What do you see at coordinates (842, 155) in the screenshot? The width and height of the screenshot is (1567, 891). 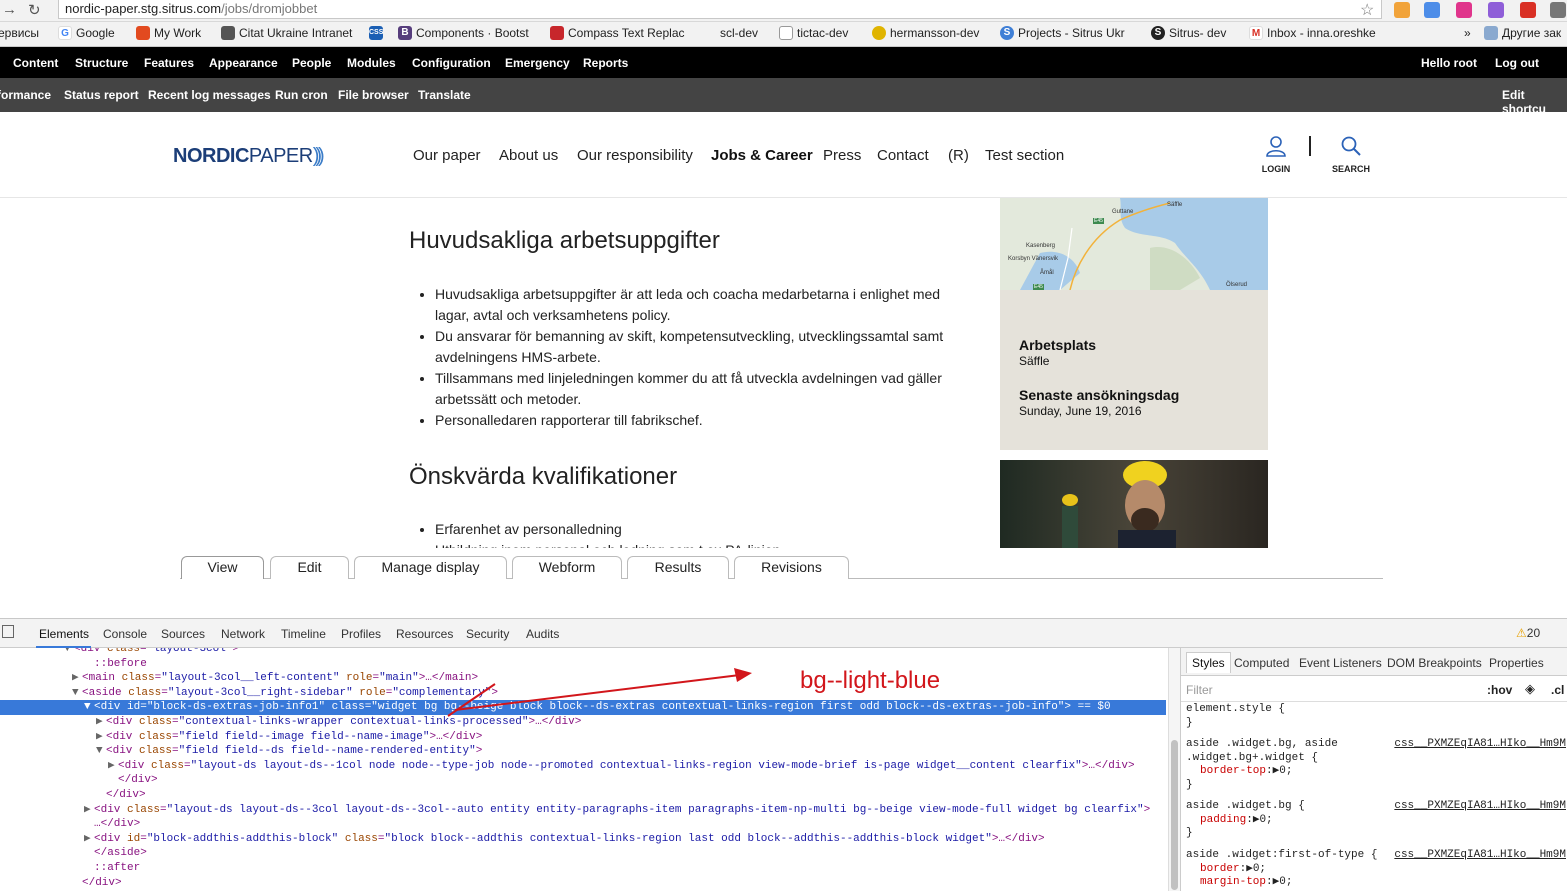 I see `nav-press: Press` at bounding box center [842, 155].